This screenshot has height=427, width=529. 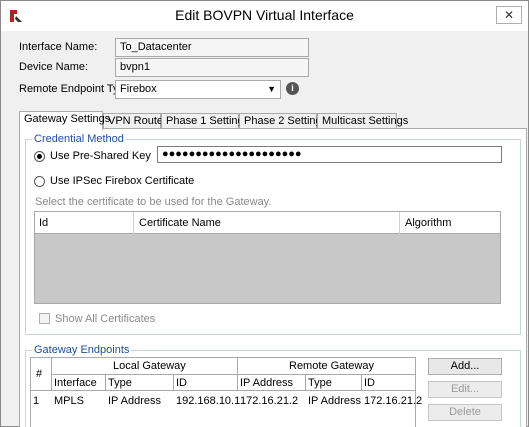 What do you see at coordinates (82, 350) in the screenshot?
I see `gateway-endpoints-title: Gateway Endpoints` at bounding box center [82, 350].